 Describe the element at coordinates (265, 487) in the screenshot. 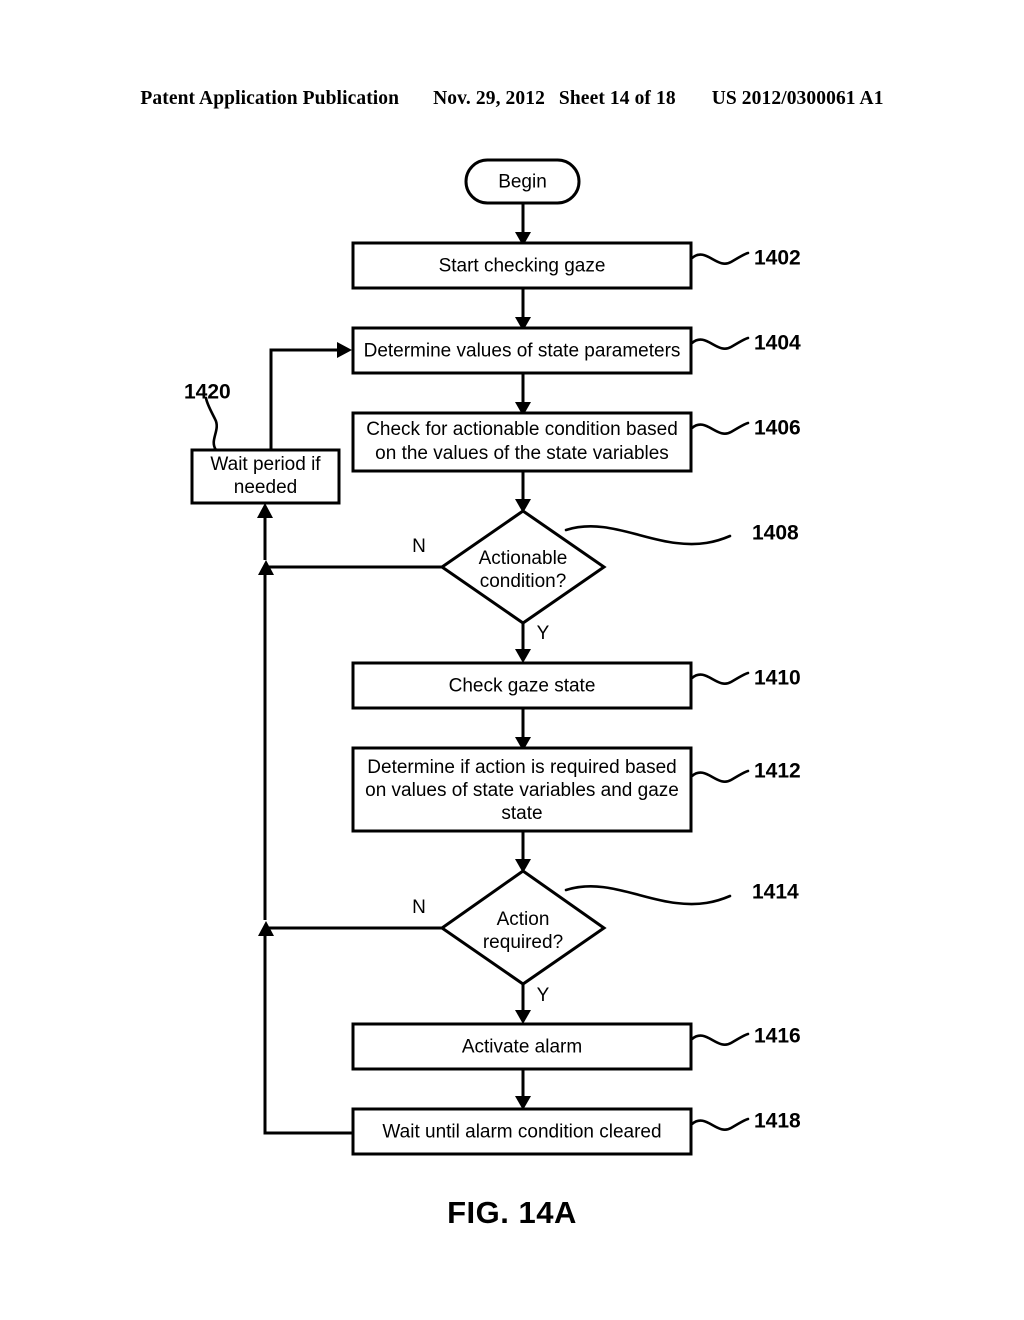

I see `node-1420-label-line2: needed` at that location.